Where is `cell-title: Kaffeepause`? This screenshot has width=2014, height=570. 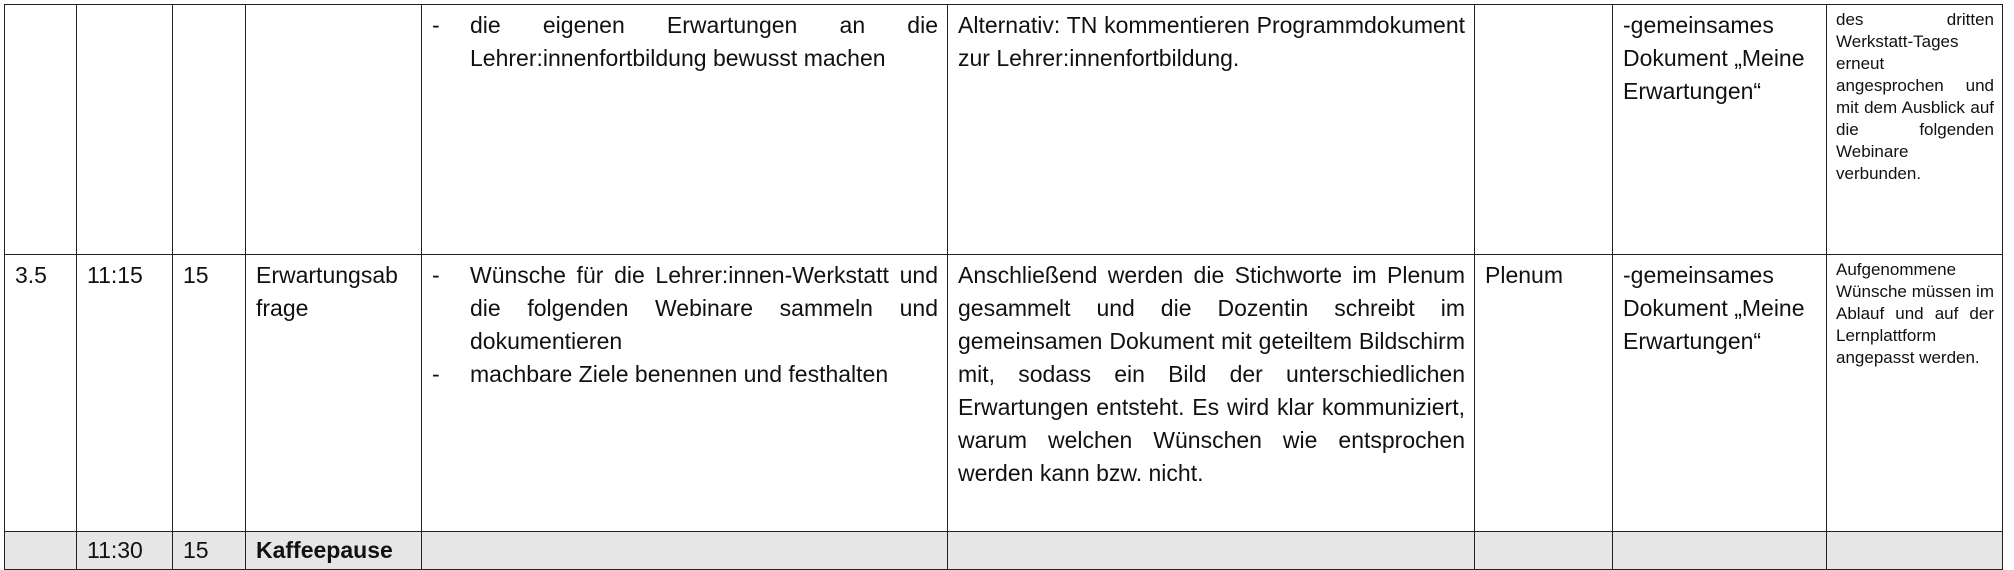 cell-title: Kaffeepause is located at coordinates (333, 550).